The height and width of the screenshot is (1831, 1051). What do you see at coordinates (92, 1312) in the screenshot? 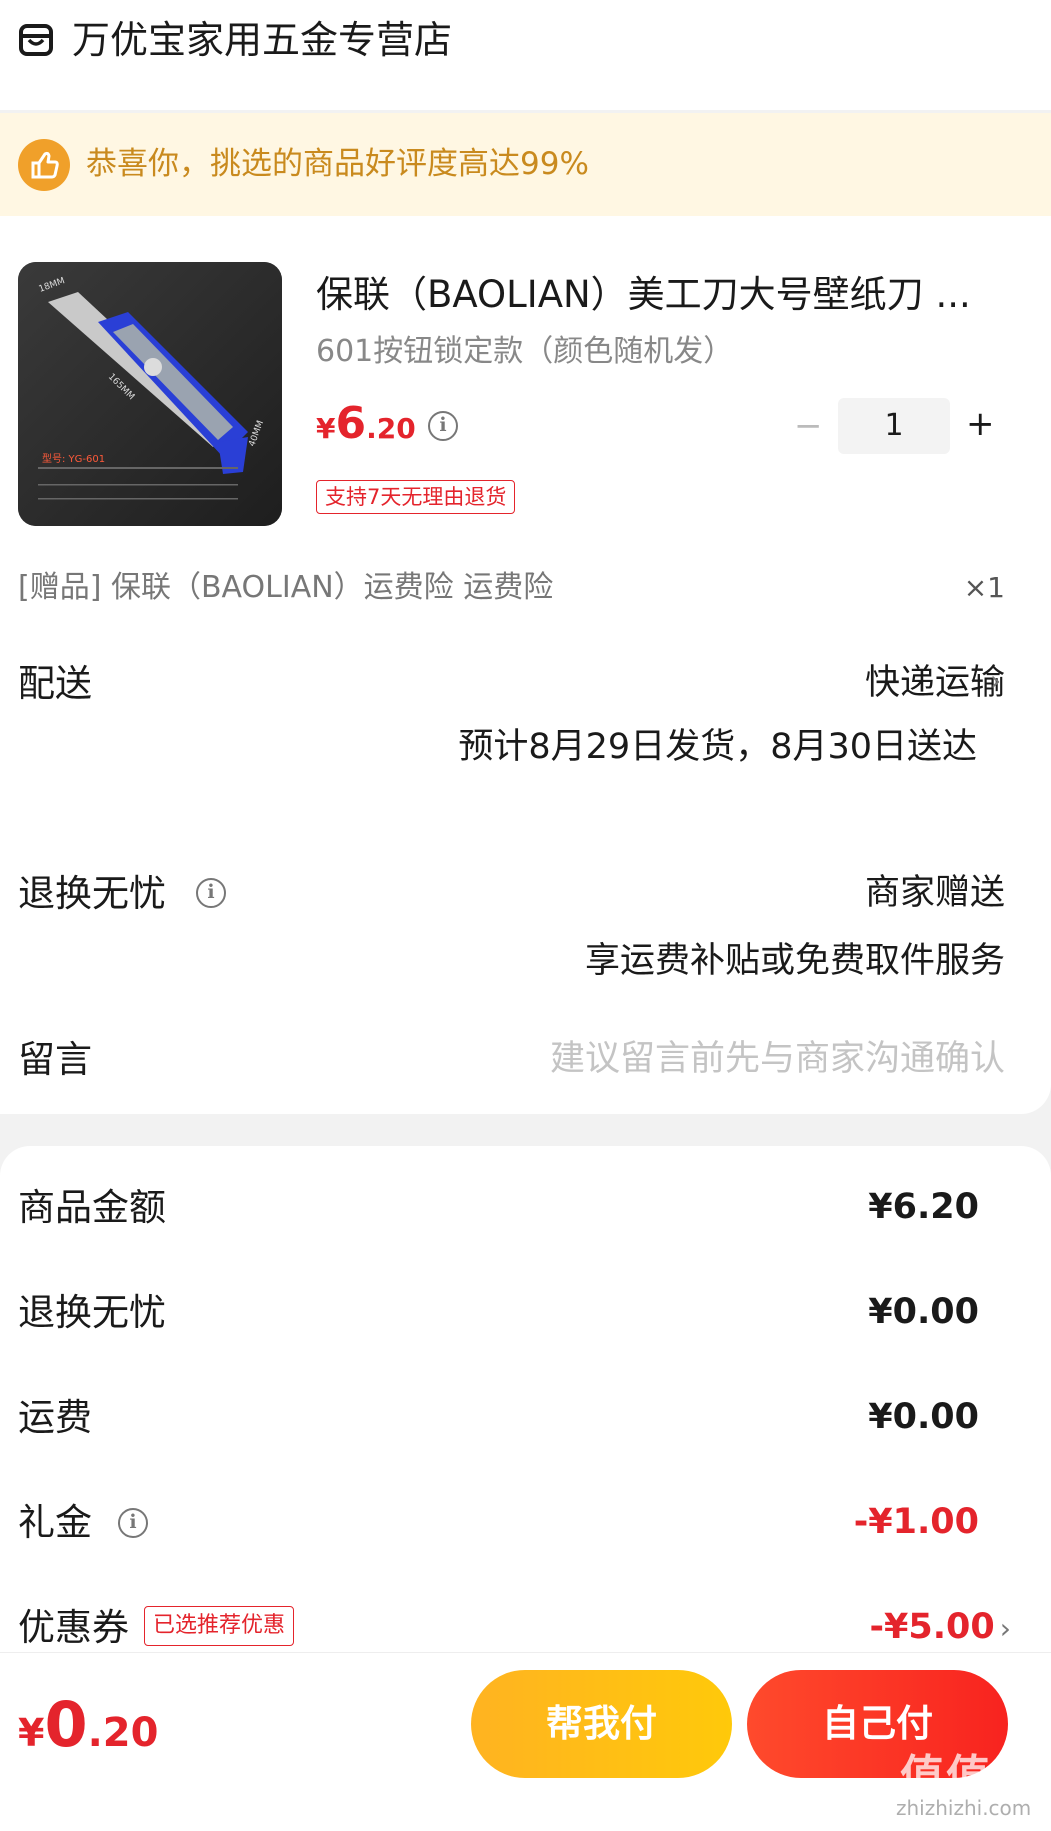
I see `returns-fee-label: 退换无忧` at bounding box center [92, 1312].